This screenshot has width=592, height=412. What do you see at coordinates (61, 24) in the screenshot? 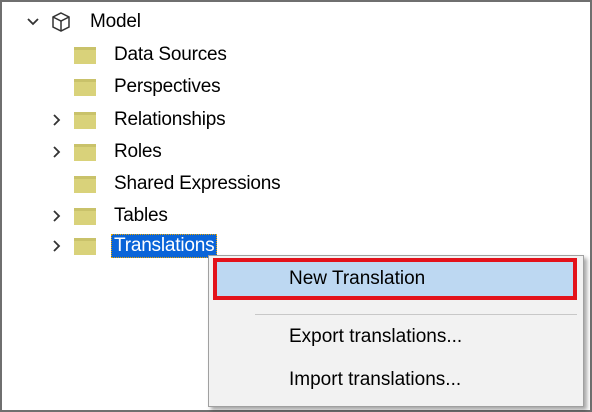
I see `cube-icon` at bounding box center [61, 24].